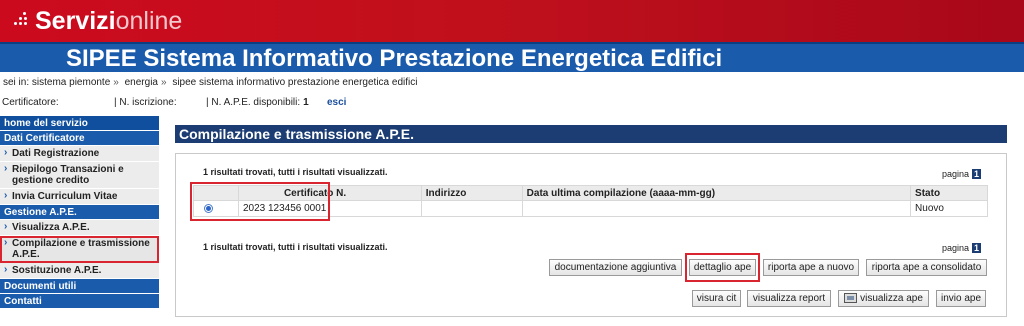  Describe the element at coordinates (722, 267) in the screenshot. I see `dettaglio-ape-highlight` at that location.